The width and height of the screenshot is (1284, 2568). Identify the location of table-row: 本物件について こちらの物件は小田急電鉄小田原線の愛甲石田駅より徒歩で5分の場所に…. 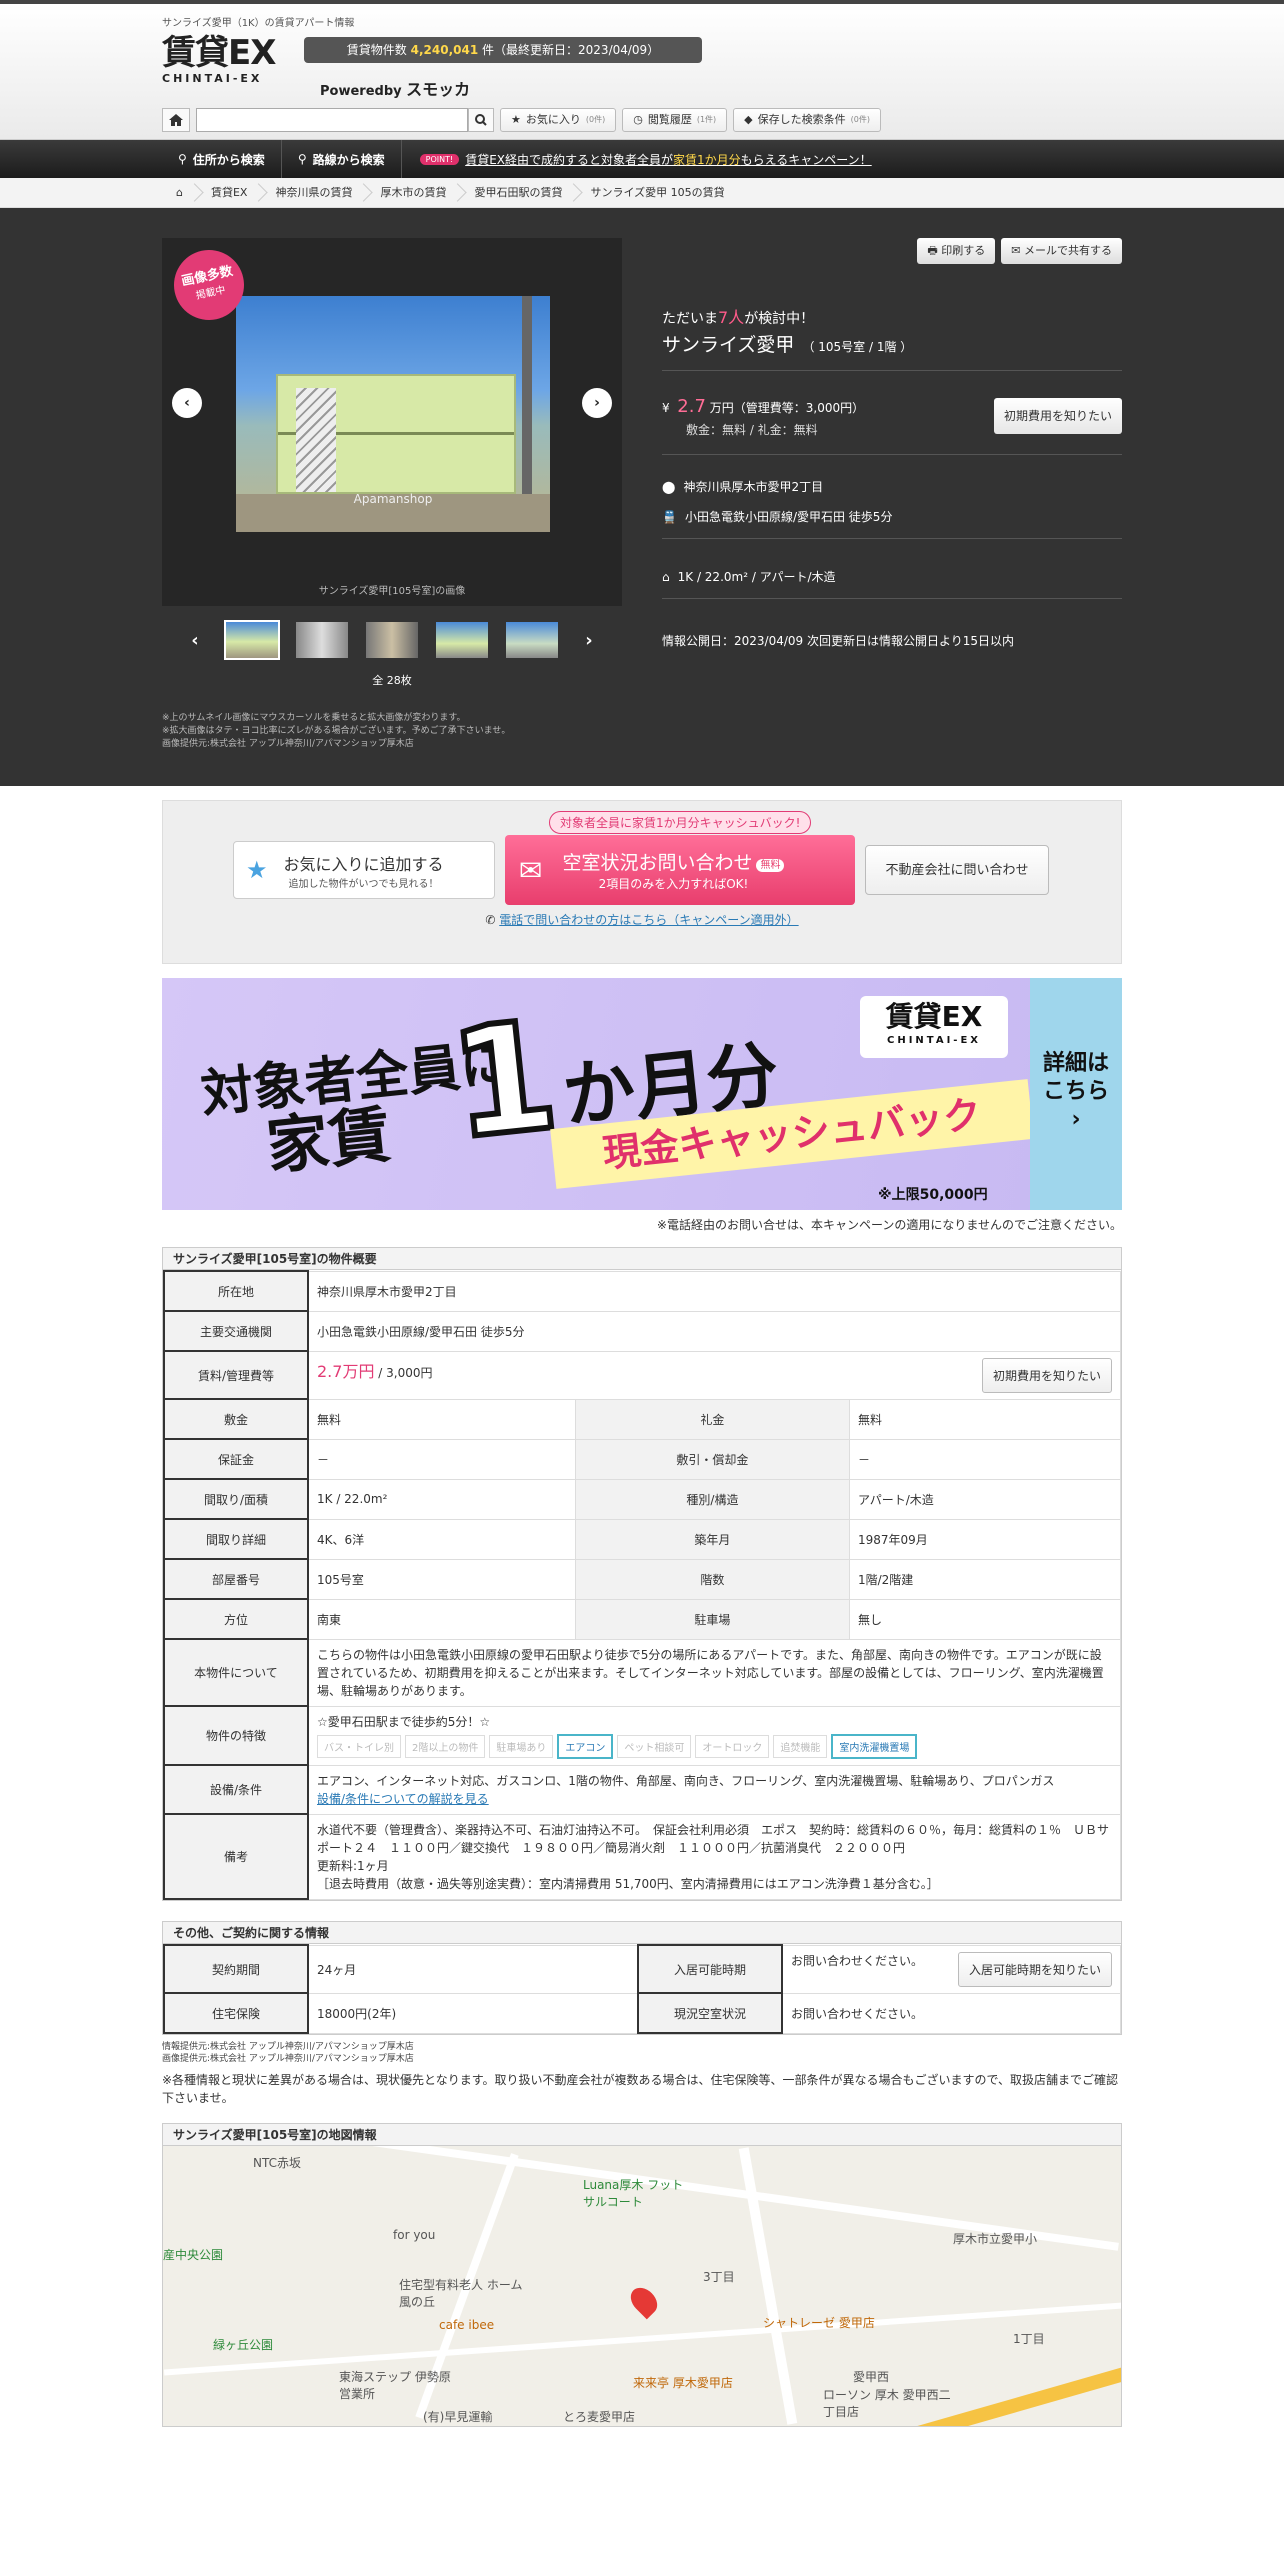
(642, 1672).